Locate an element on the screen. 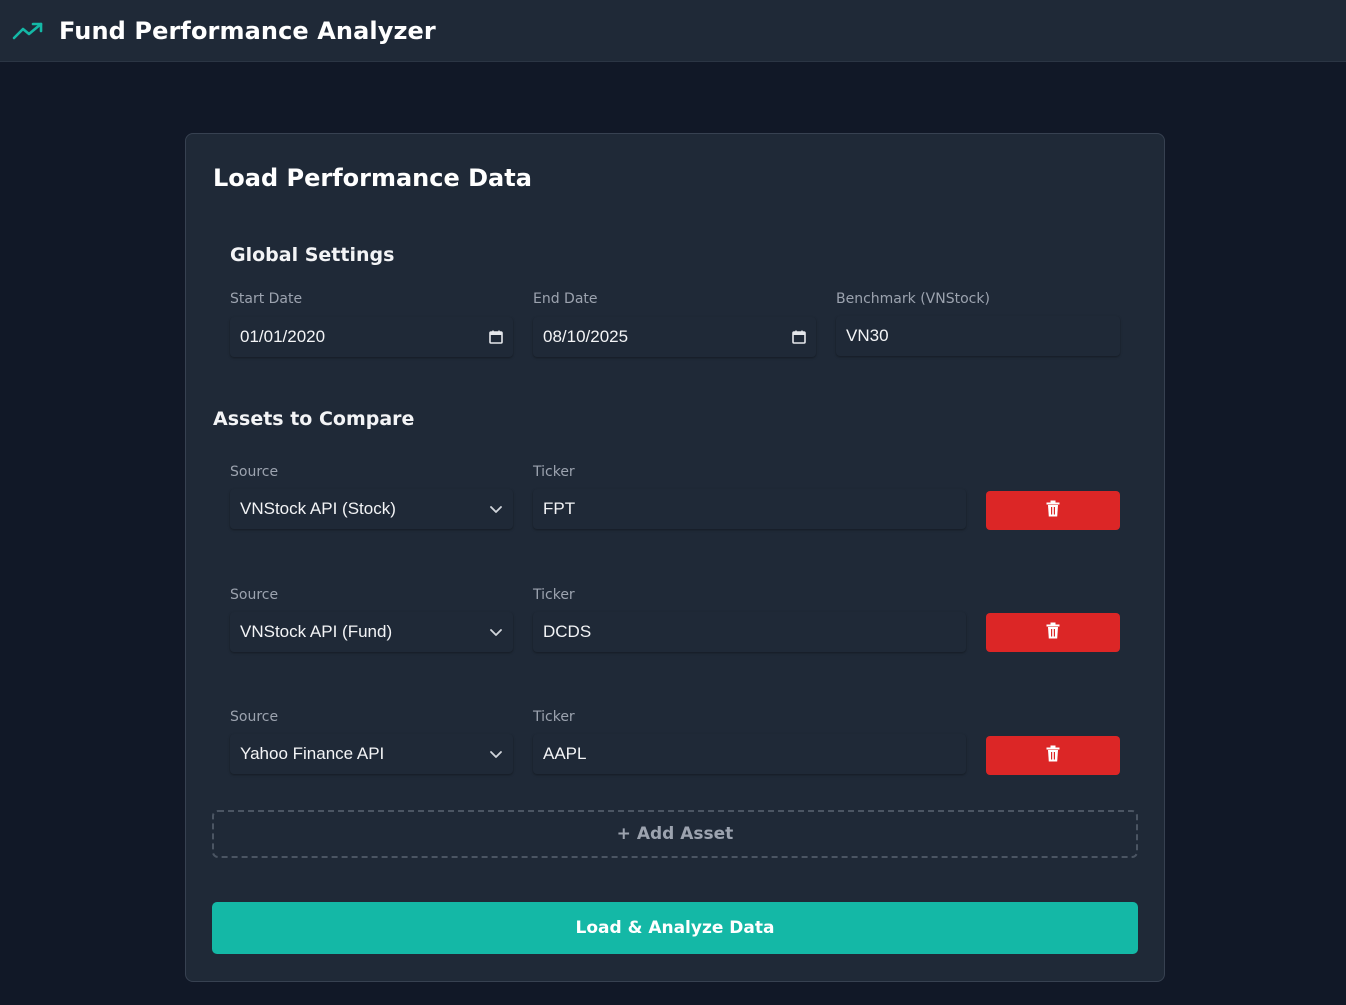 This screenshot has width=1346, height=1005. benchmark-input: VN30 is located at coordinates (978, 336).